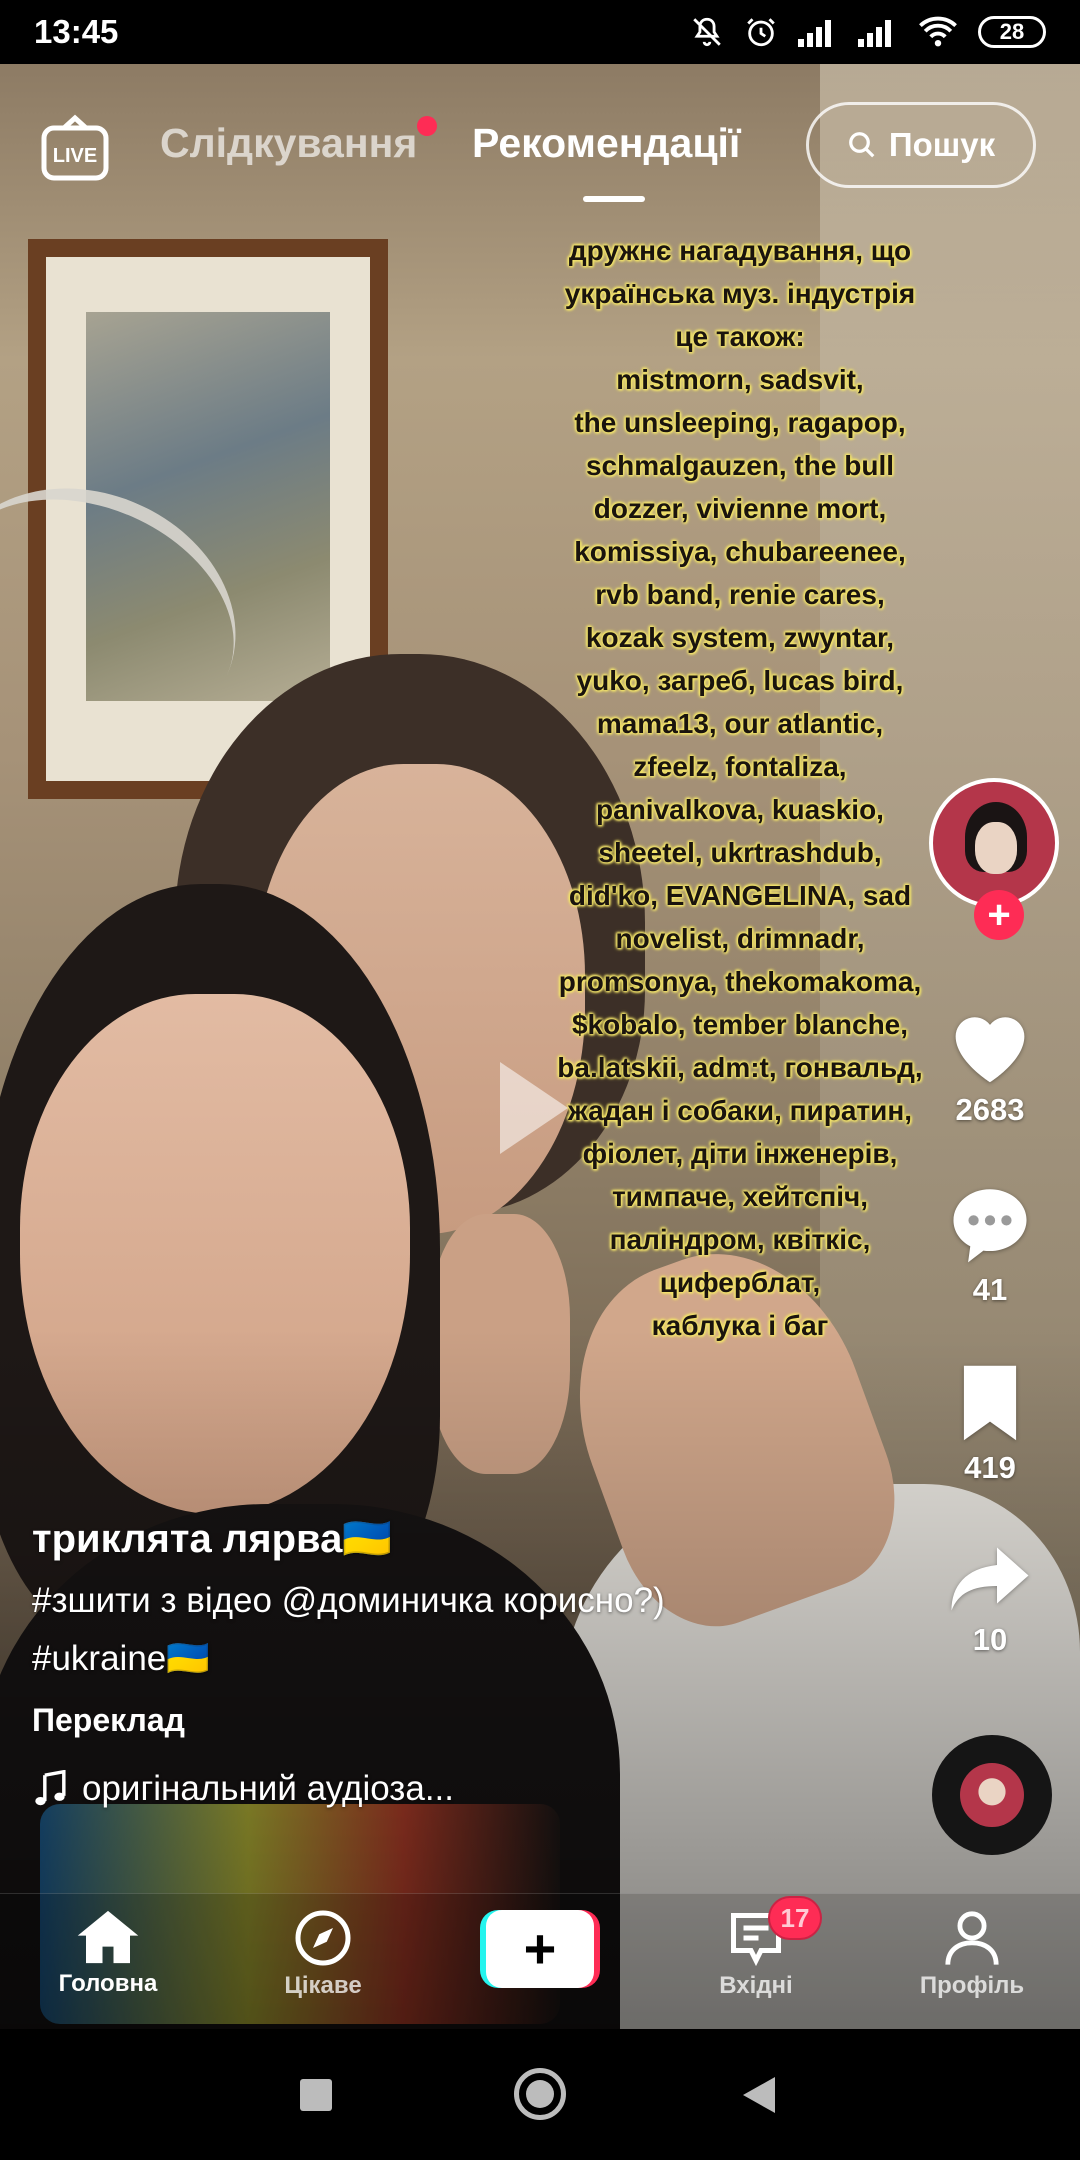 The width and height of the screenshot is (1080, 2160). What do you see at coordinates (442, 1538) in the screenshot?
I see `creator-username: триклята лярва🇺🇦` at bounding box center [442, 1538].